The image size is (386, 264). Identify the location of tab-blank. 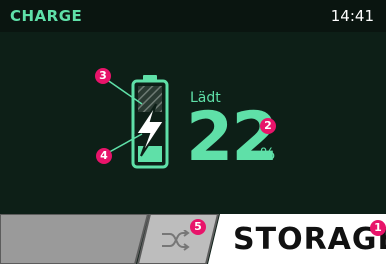
(70, 239).